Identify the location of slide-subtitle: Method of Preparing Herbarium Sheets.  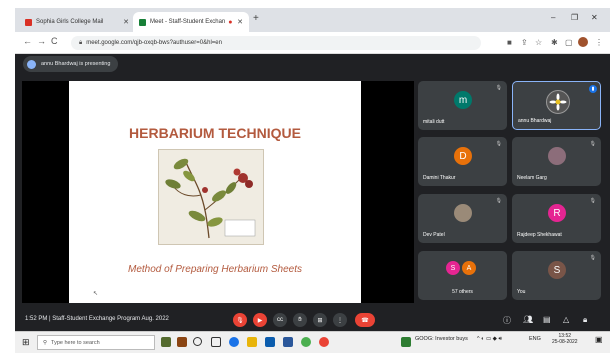
(215, 269).